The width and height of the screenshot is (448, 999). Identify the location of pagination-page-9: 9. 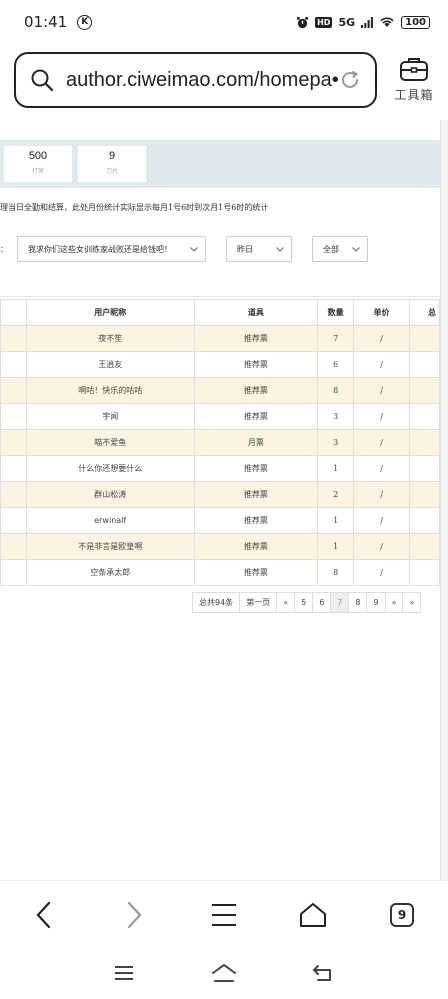
(376, 602).